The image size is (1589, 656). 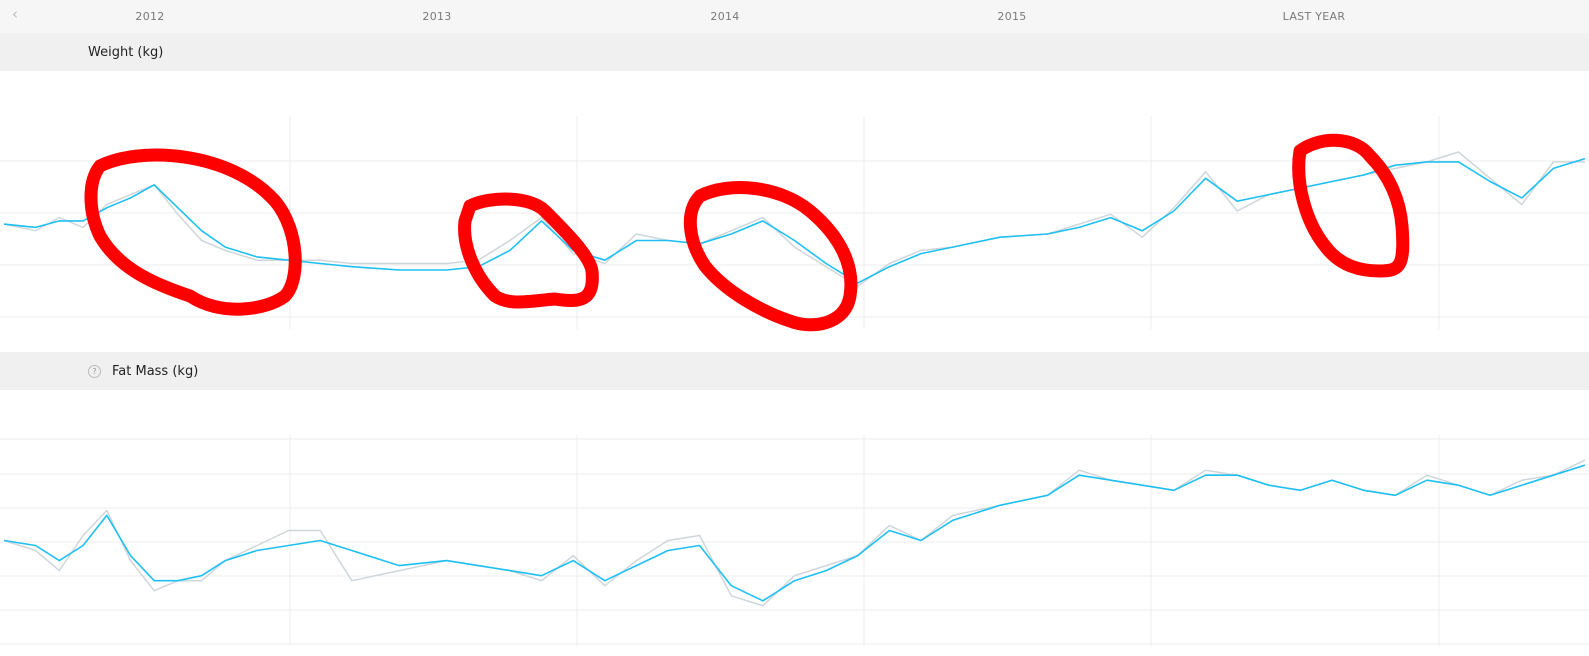 What do you see at coordinates (436, 16) in the screenshot?
I see `timeline-tick-2013: 2013` at bounding box center [436, 16].